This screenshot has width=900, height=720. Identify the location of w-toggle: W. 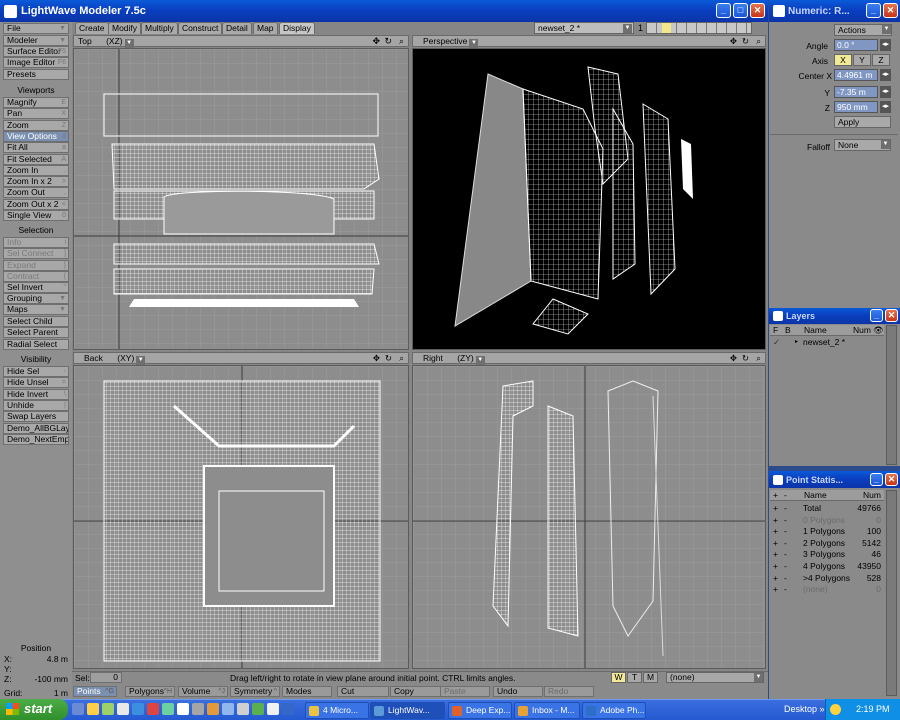
(618, 677).